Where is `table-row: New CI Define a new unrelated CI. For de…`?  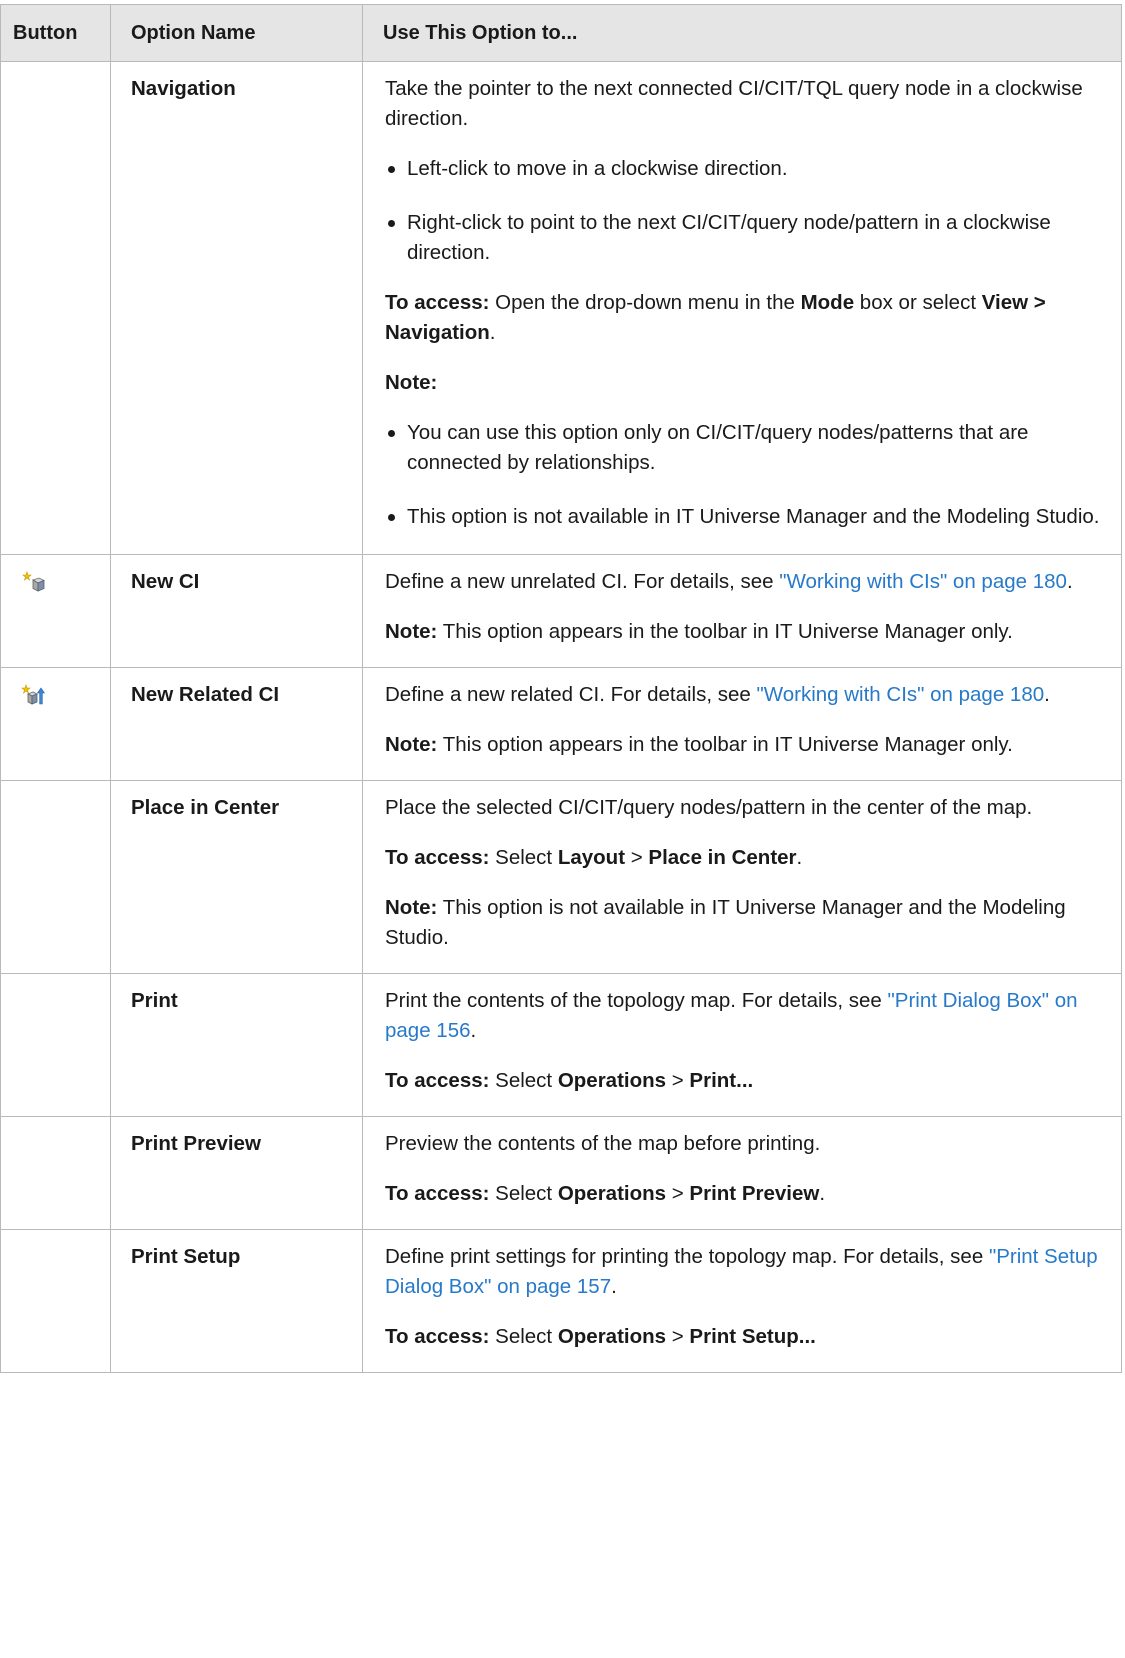
table-row: New CI Define a new unrelated CI. For de… is located at coordinates (561, 611).